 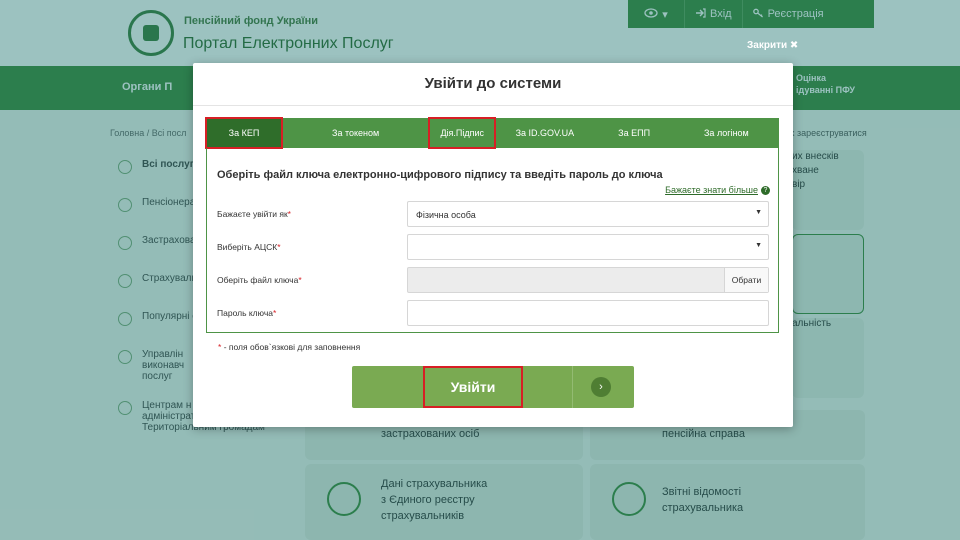 What do you see at coordinates (254, 214) in the screenshot?
I see `login-as-label: Бажаєте увійти як*` at bounding box center [254, 214].